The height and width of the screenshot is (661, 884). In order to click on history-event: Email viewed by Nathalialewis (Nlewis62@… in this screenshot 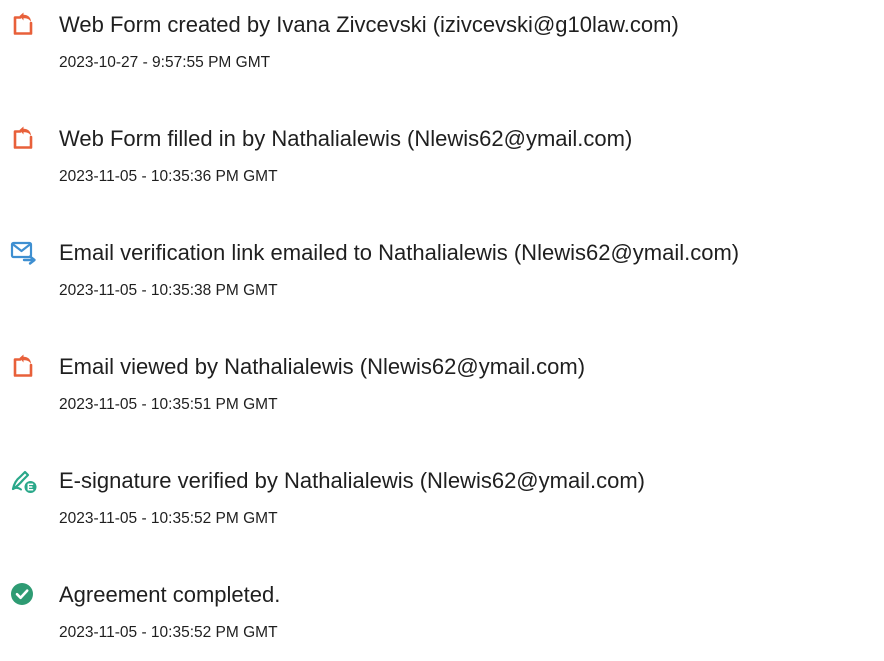, I will do `click(442, 393)`.